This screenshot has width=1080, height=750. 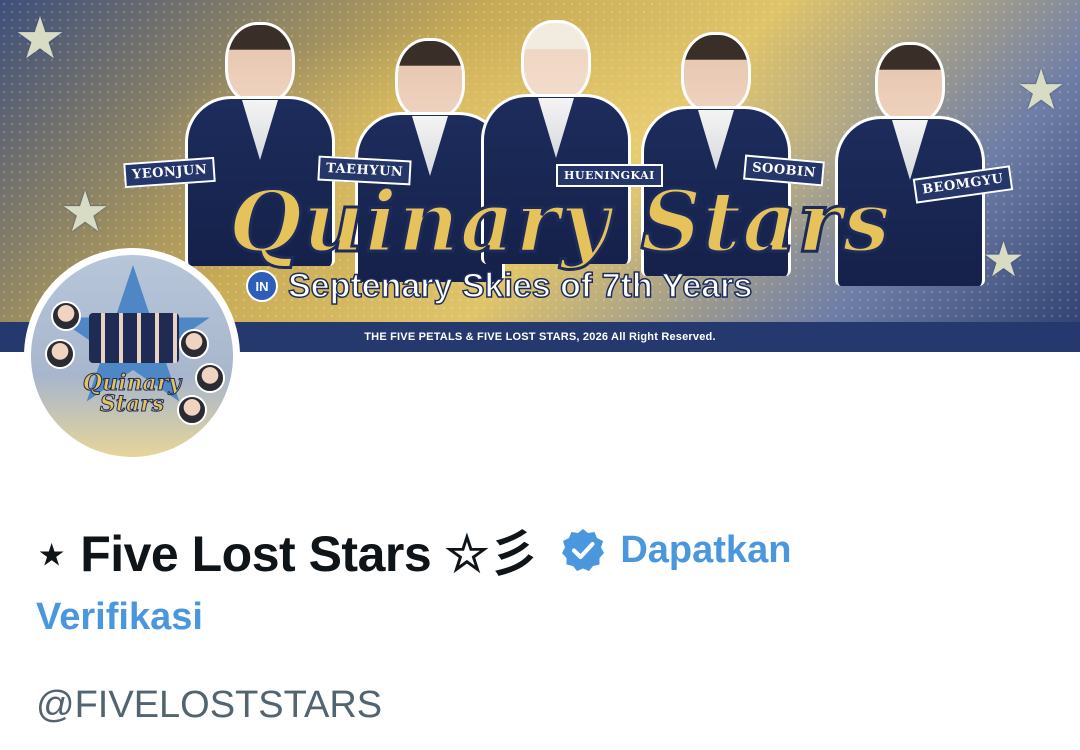 I want to click on banner-subtitle-row: IN Septenary Skies of 7th Years, so click(x=499, y=286).